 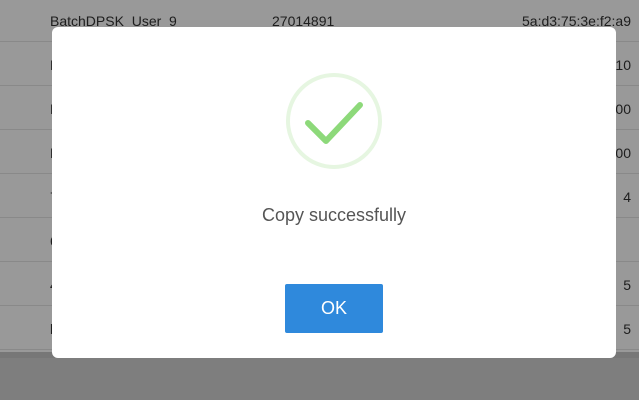 I want to click on check-ring, so click(x=334, y=121).